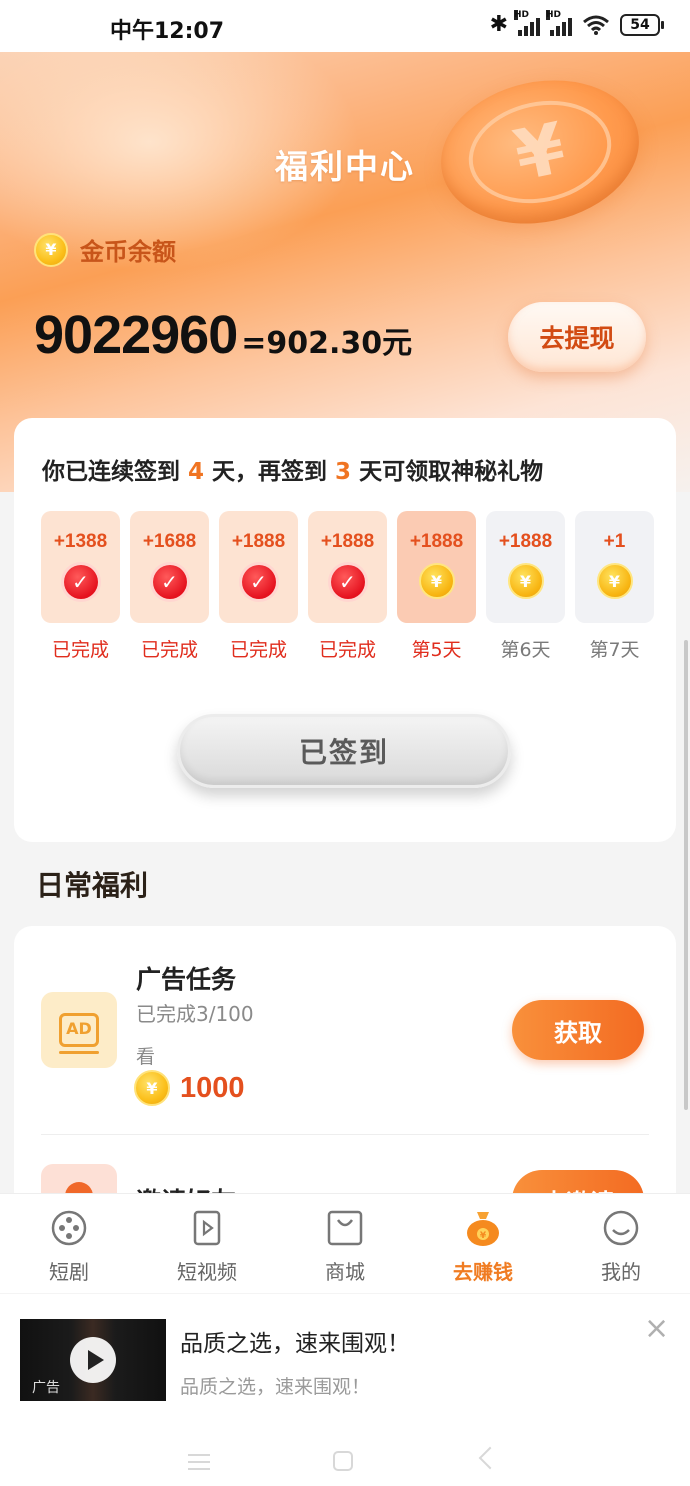 This screenshot has width=690, height=1486. I want to click on task-reward-row: ¥ 1000, so click(189, 1088).